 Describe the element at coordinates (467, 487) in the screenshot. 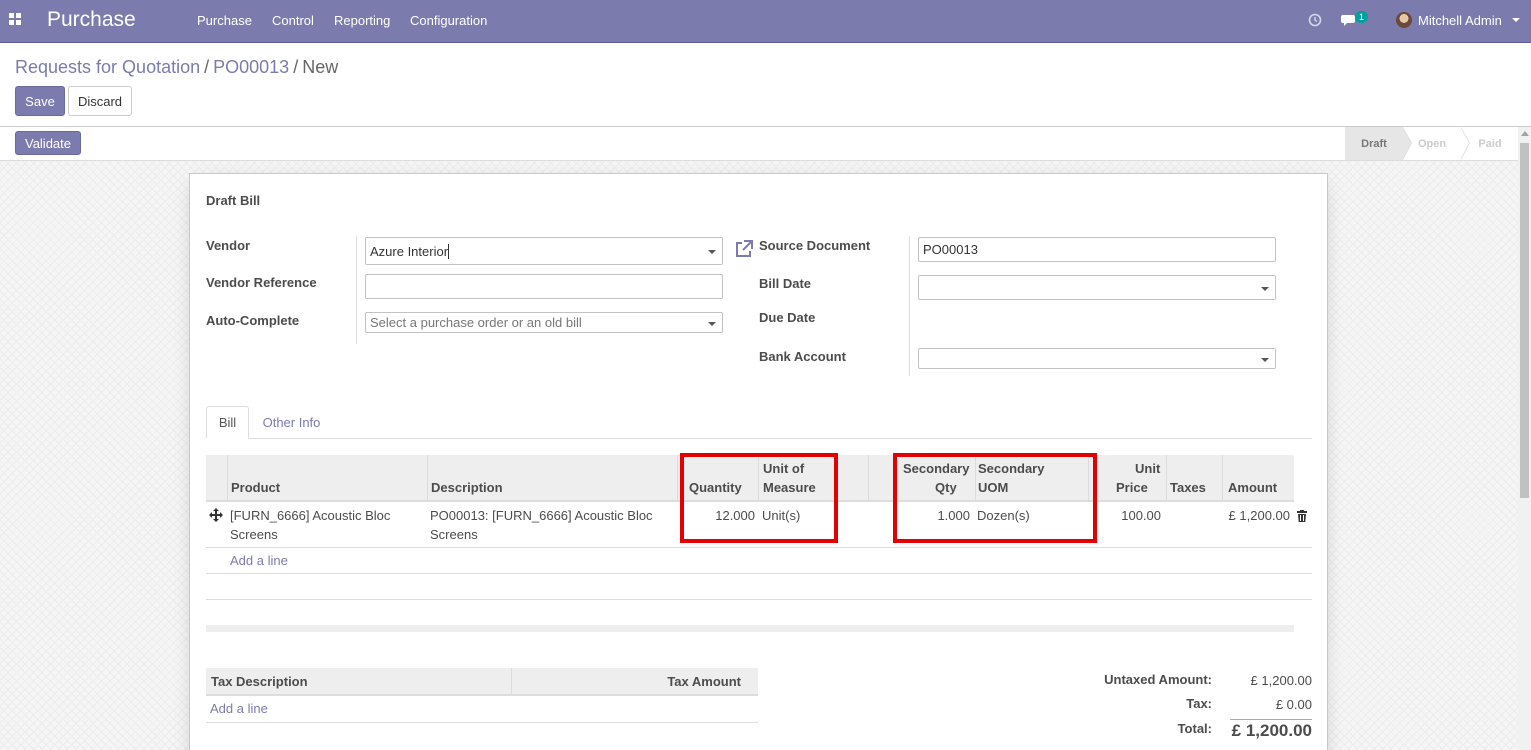

I see `col-description: Description` at that location.